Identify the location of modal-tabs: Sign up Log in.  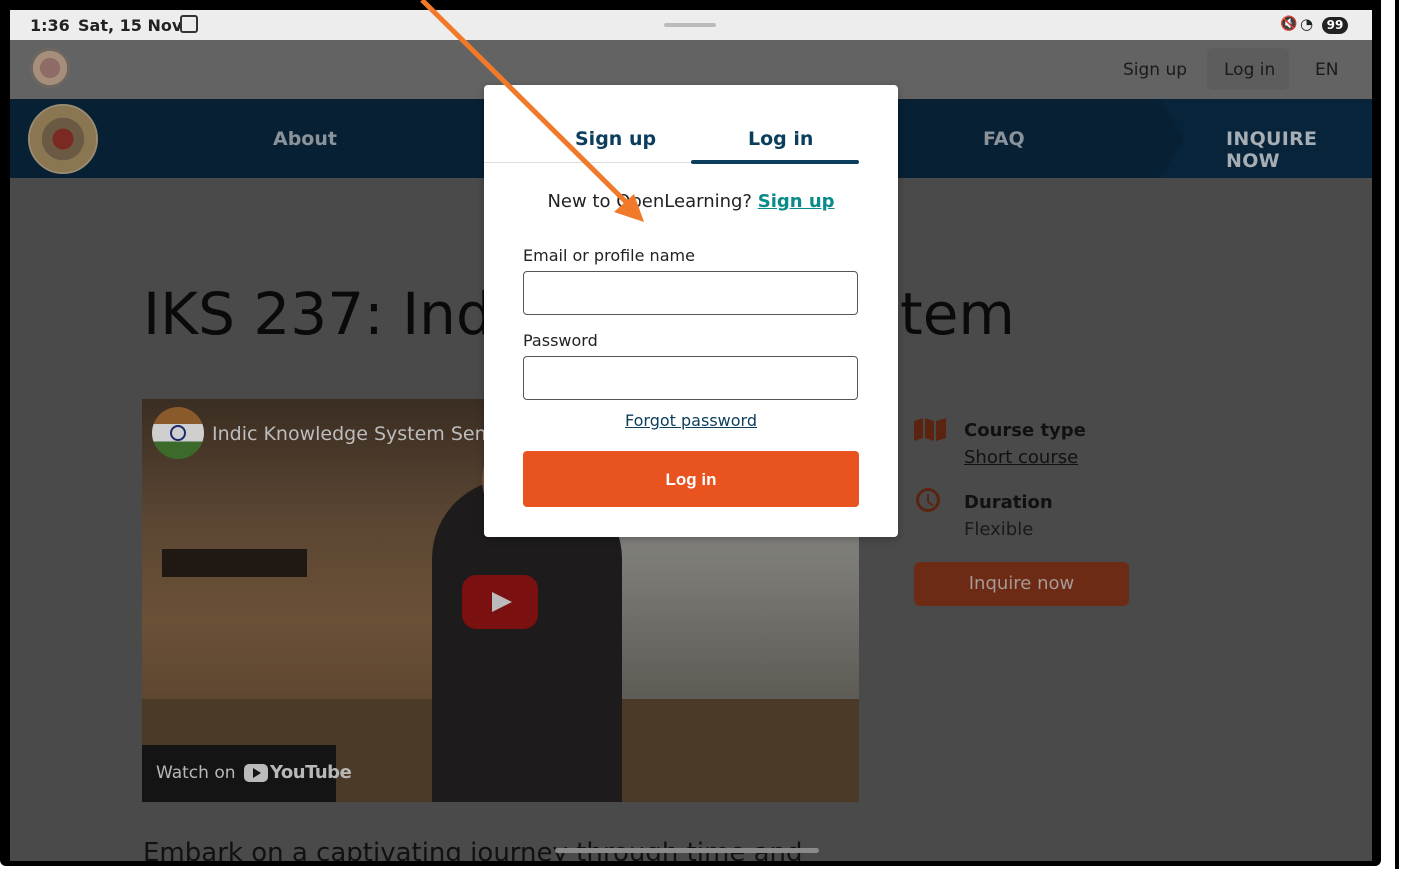
(691, 124).